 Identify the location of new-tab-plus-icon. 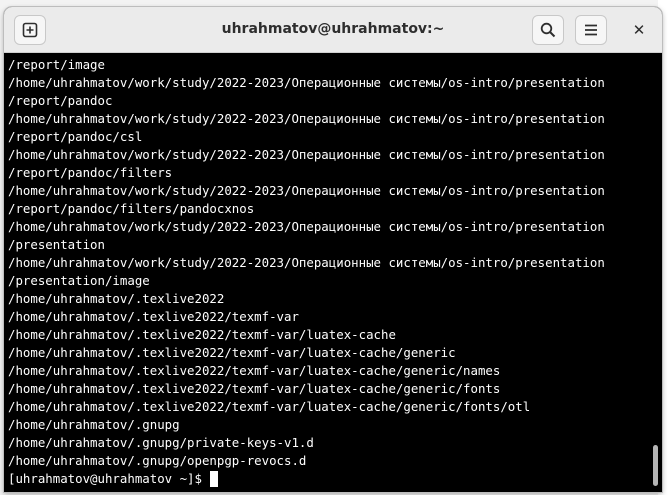
(30, 30).